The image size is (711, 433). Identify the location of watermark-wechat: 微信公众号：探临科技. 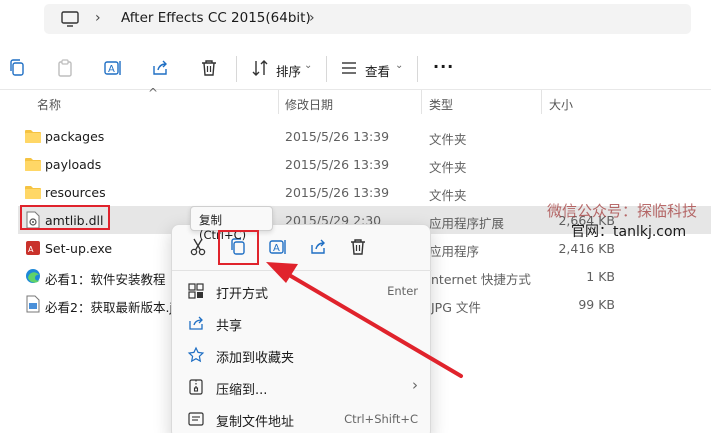
(622, 211).